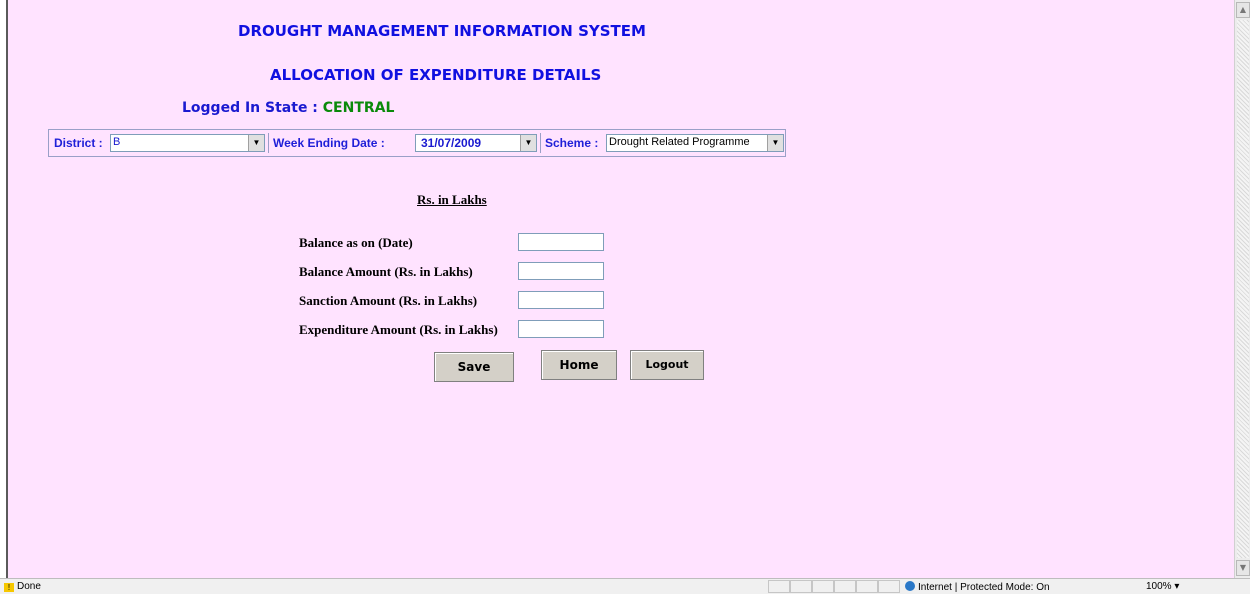 The width and height of the screenshot is (1250, 594). What do you see at coordinates (579, 365) in the screenshot?
I see `home-button: Home` at bounding box center [579, 365].